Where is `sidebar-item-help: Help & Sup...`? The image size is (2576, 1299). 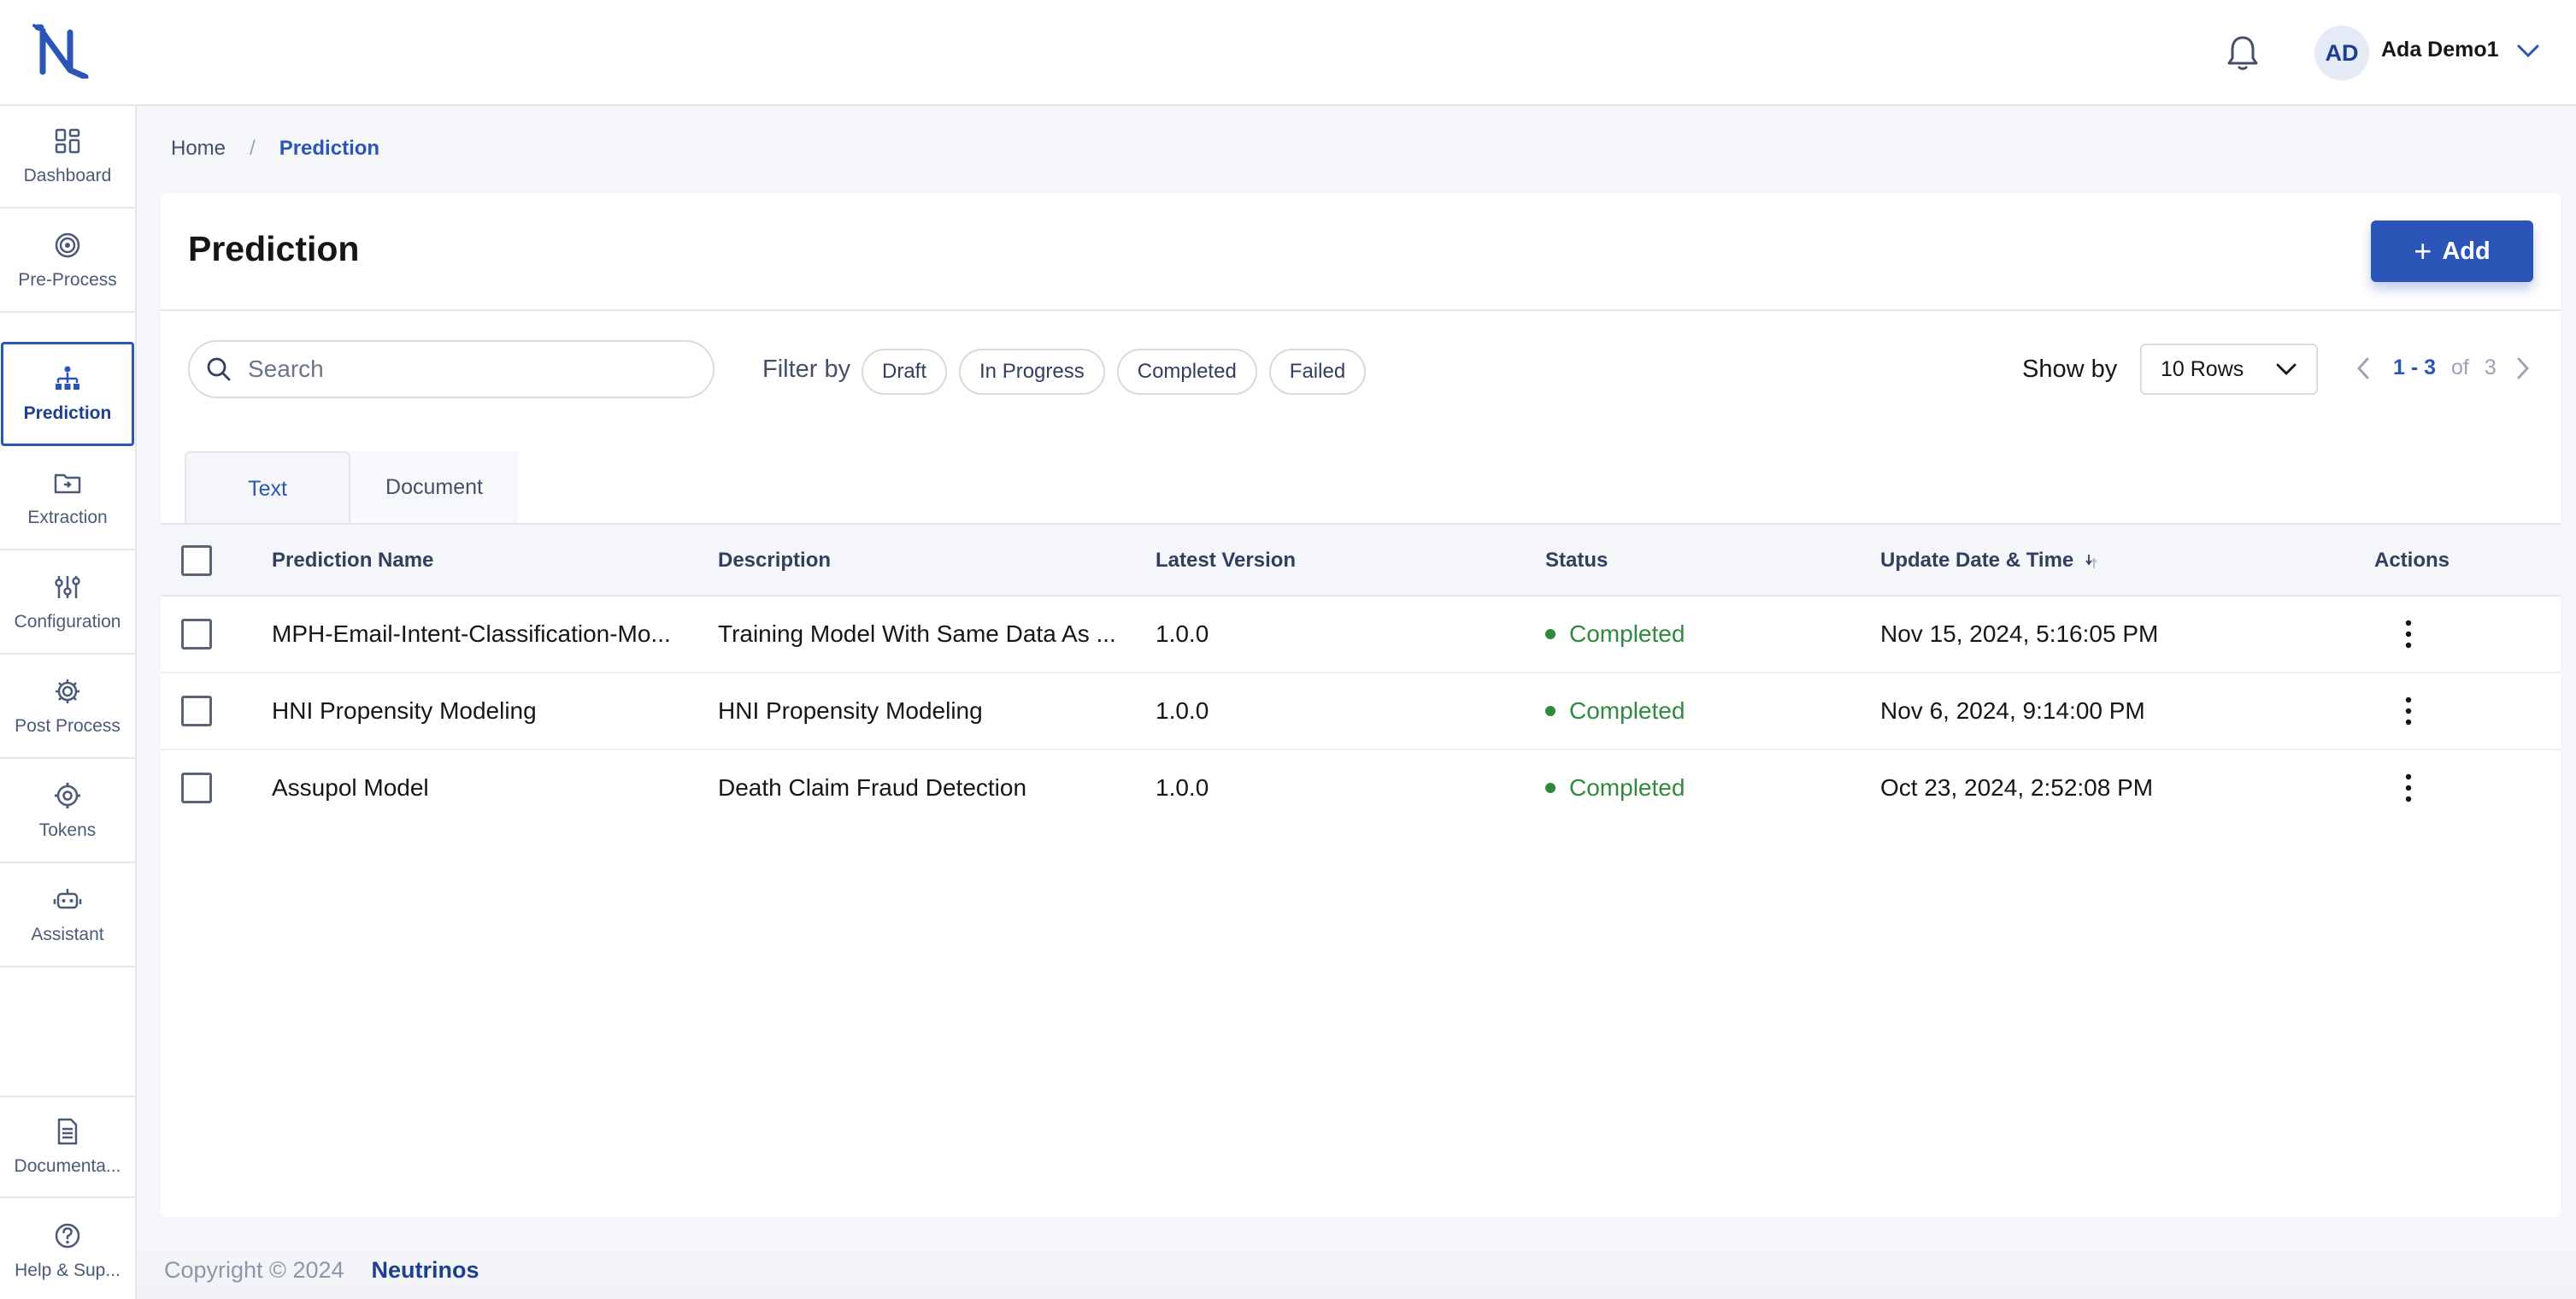 sidebar-item-help: Help & Sup... is located at coordinates (67, 1249).